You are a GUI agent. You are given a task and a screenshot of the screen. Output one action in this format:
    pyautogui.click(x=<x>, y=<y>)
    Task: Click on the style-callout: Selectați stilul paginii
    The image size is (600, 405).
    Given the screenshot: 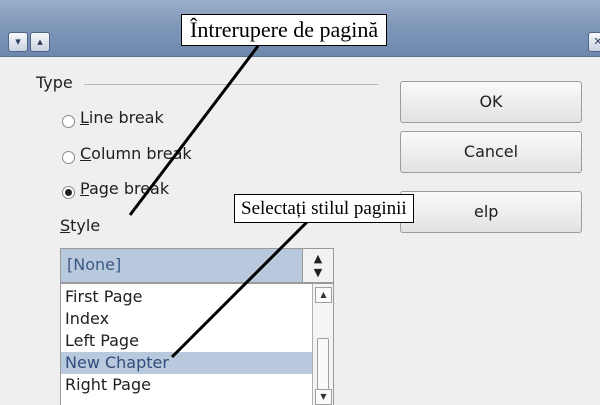 What is the action you would take?
    pyautogui.click(x=324, y=208)
    